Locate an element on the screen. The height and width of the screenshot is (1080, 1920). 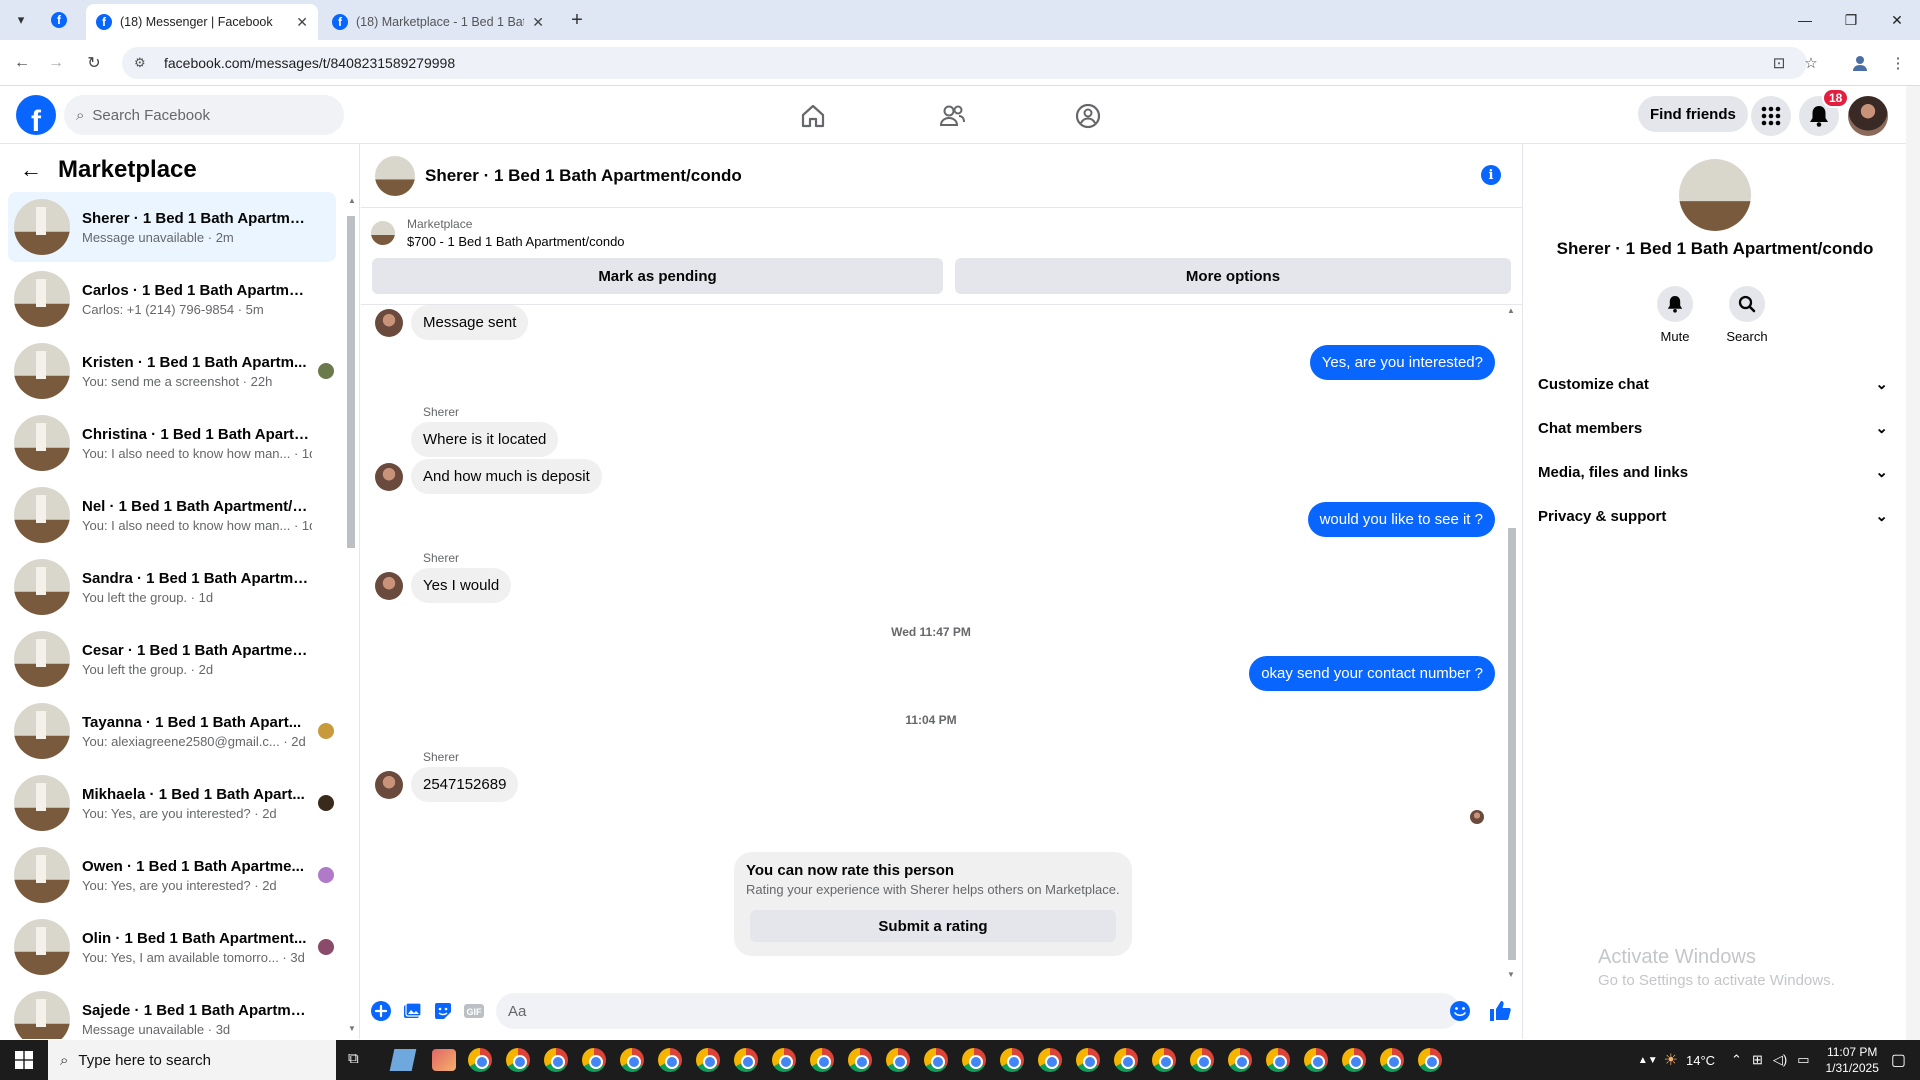
tray-scroll-icon: ▲▼ is located at coordinates (1648, 1060).